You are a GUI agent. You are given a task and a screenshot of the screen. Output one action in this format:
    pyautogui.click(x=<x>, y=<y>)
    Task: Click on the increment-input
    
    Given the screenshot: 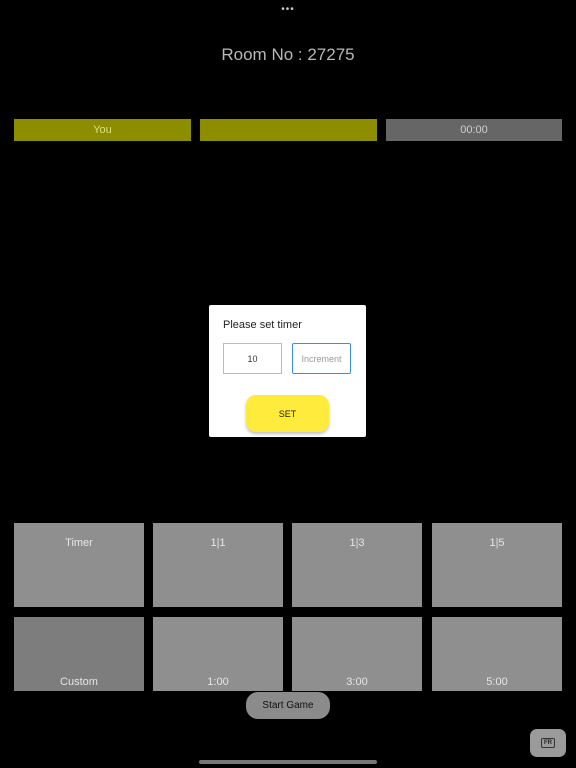 What is the action you would take?
    pyautogui.click(x=321, y=358)
    